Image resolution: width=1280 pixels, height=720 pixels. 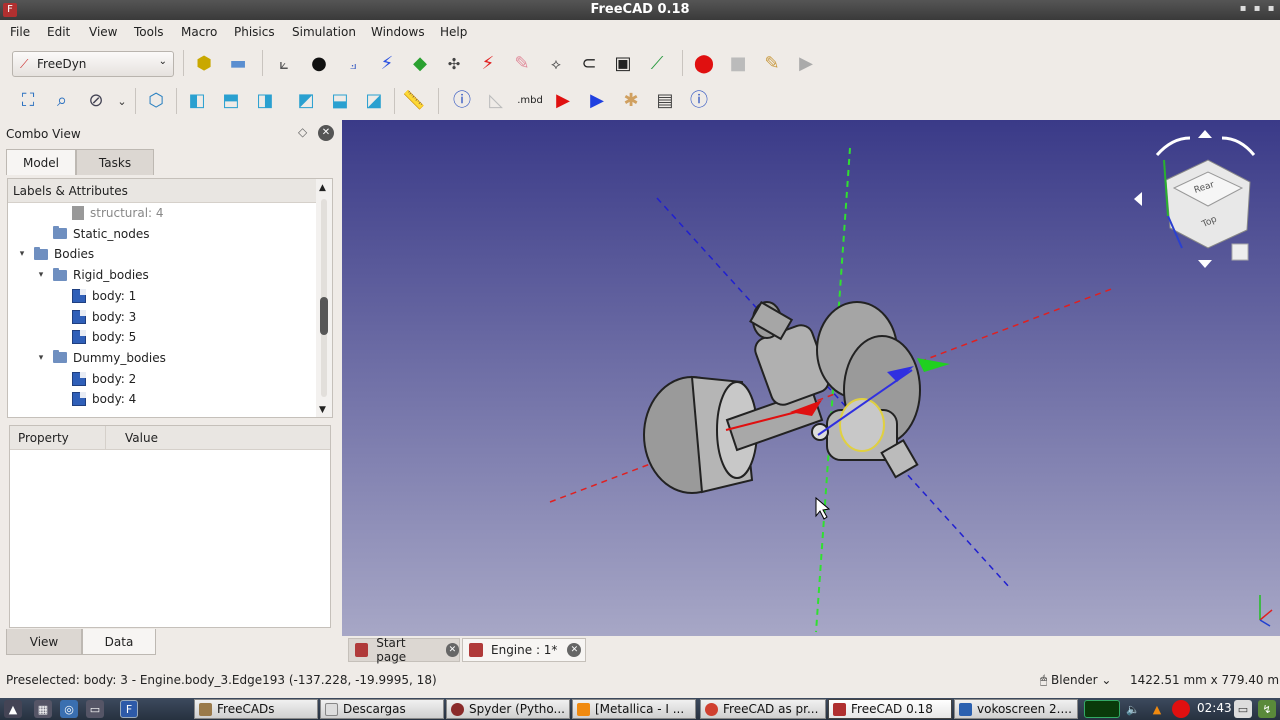 What do you see at coordinates (454, 64) in the screenshot?
I see `node-cross-icon: ✣` at bounding box center [454, 64].